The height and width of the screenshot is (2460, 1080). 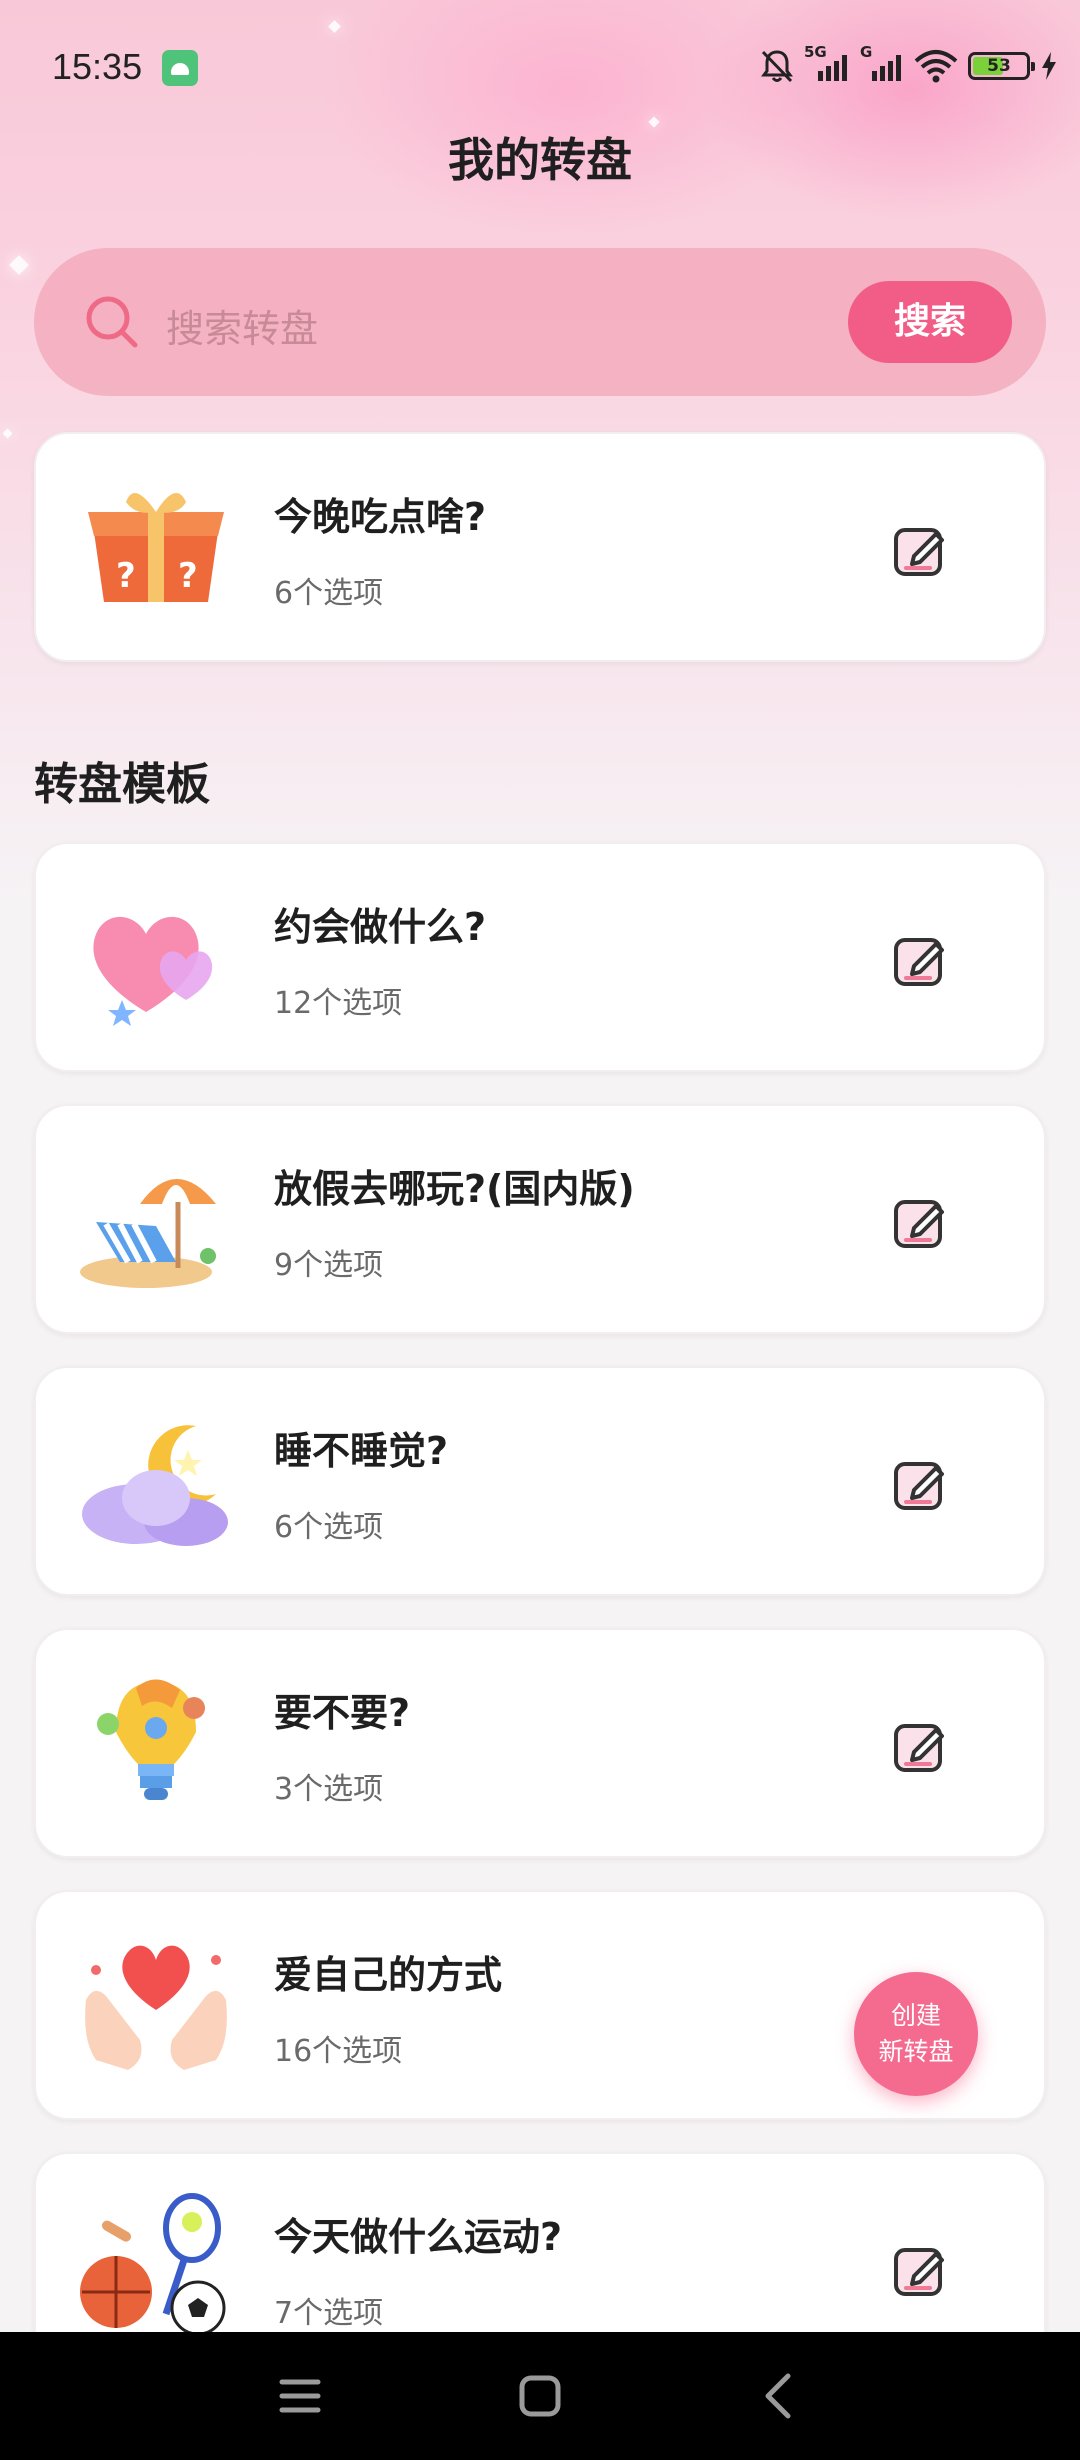 What do you see at coordinates (151, 1739) in the screenshot?
I see `lightbulb-icon` at bounding box center [151, 1739].